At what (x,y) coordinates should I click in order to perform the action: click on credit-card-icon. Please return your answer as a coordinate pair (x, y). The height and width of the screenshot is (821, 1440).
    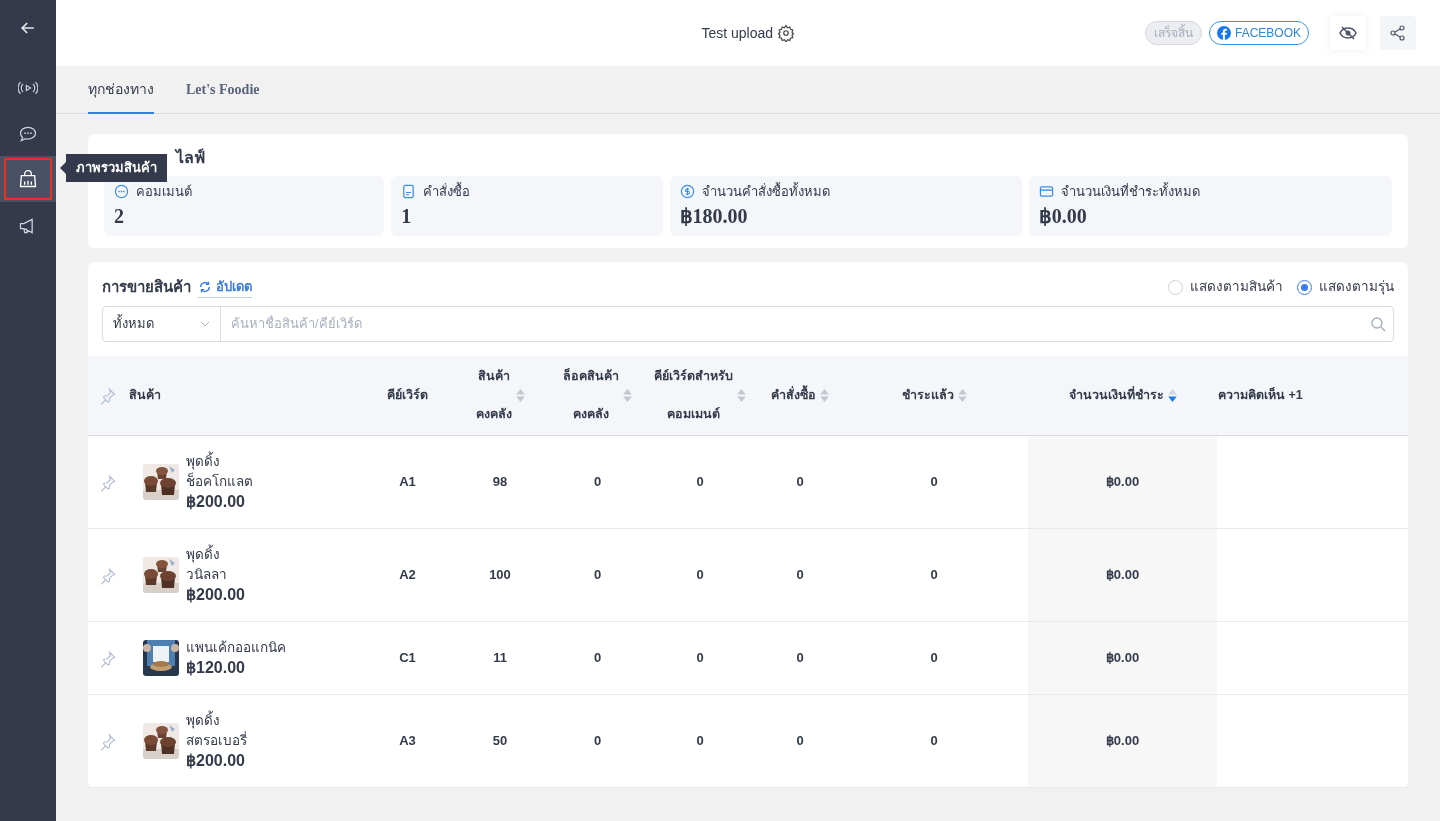
    Looking at the image, I should click on (1046, 192).